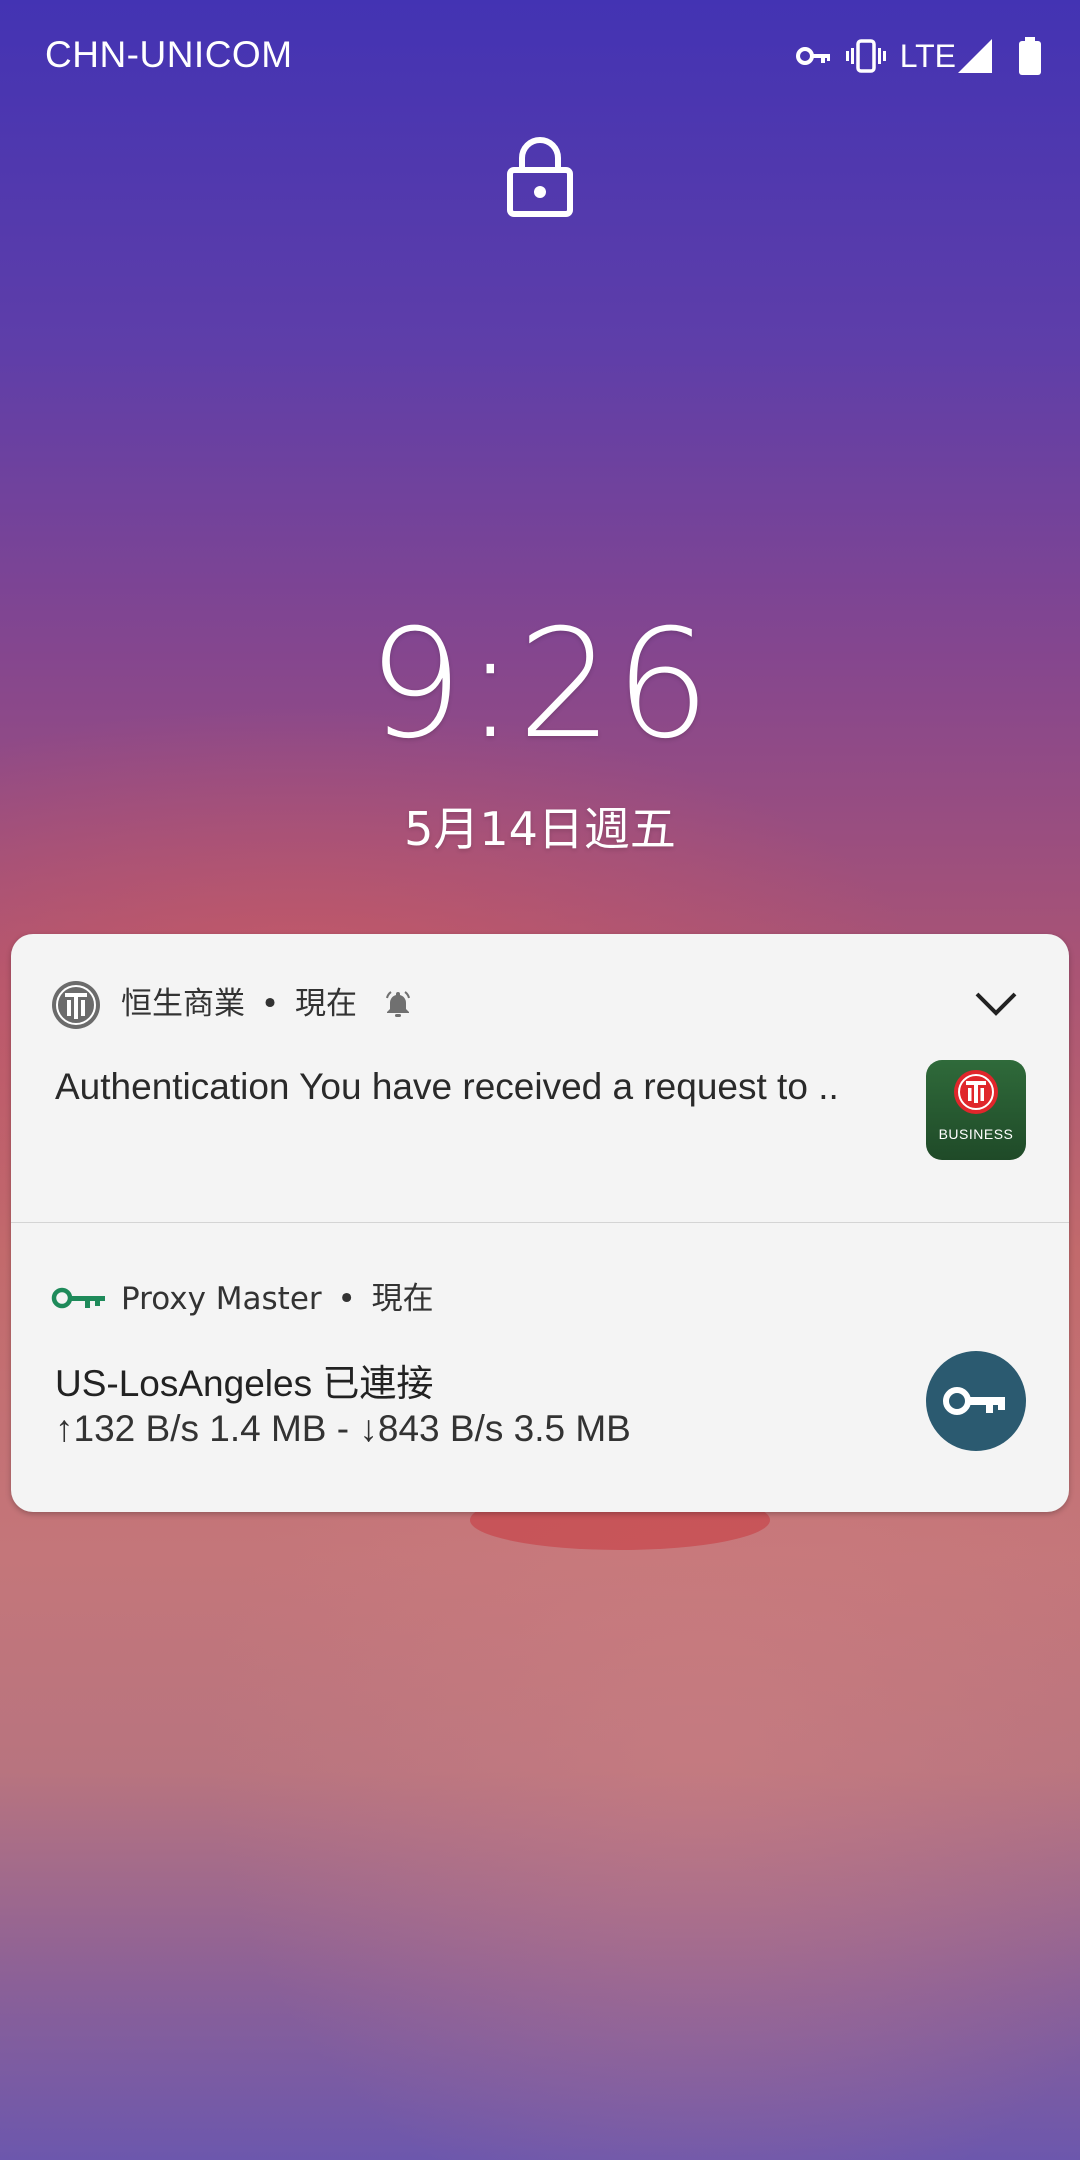 This screenshot has width=1080, height=2160. Describe the element at coordinates (398, 1004) in the screenshot. I see `bell-icon` at that location.